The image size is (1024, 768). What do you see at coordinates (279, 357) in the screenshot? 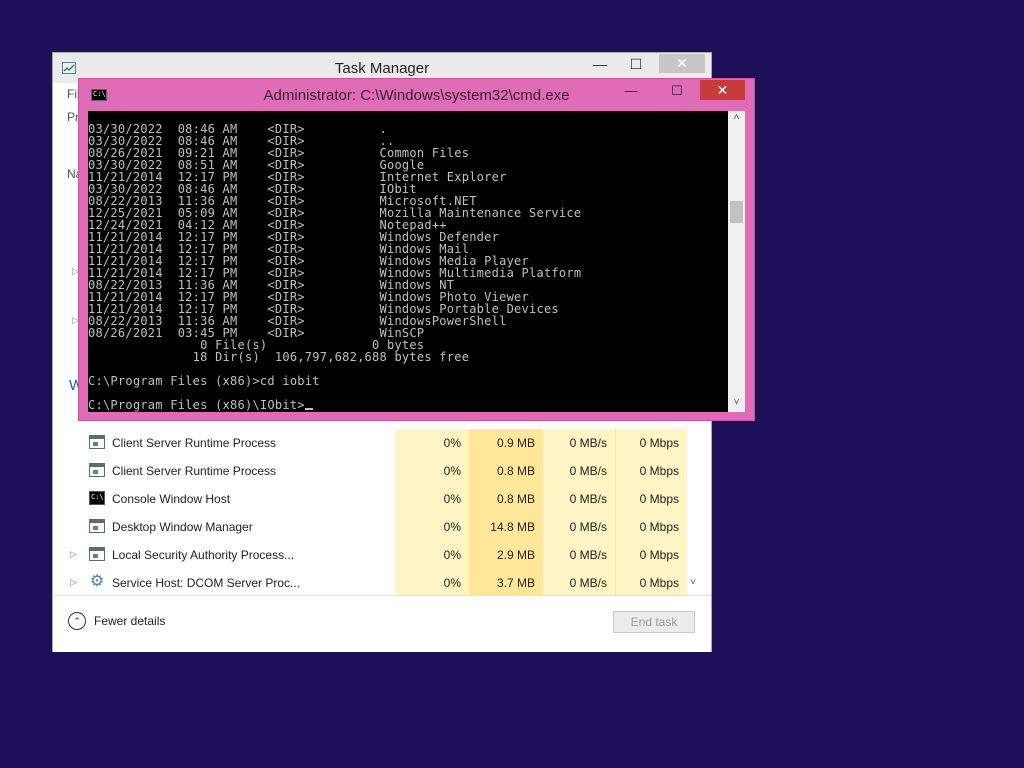
I see `console-line: 18 Dir(s) 106,797,682,688 bytes free` at bounding box center [279, 357].